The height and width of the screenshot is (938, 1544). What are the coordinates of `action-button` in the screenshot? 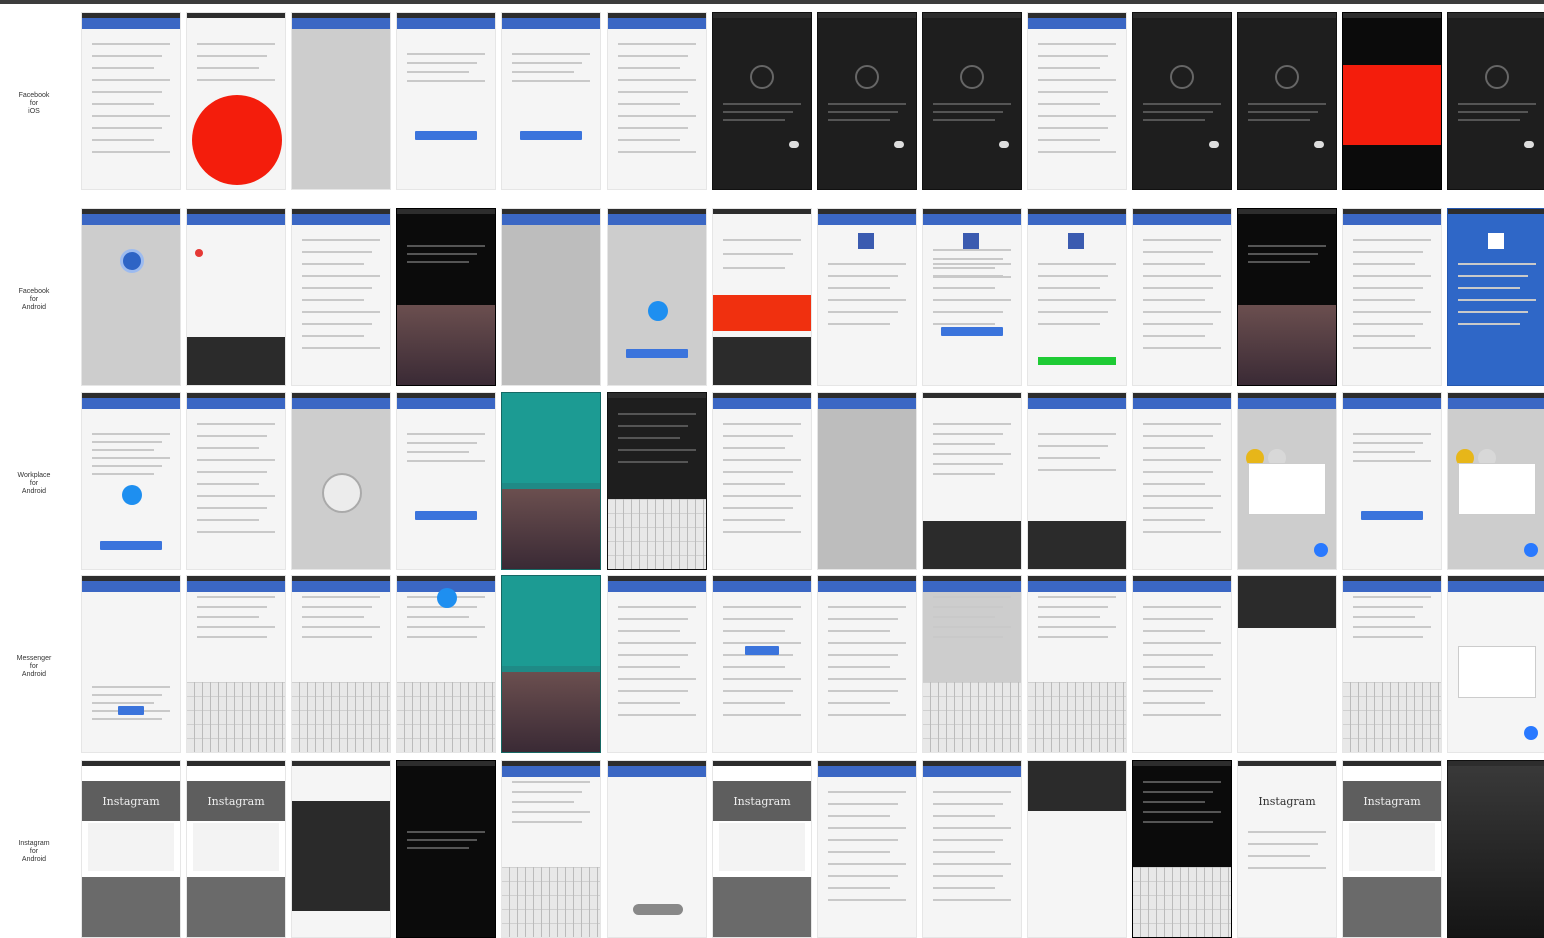 It's located at (1392, 515).